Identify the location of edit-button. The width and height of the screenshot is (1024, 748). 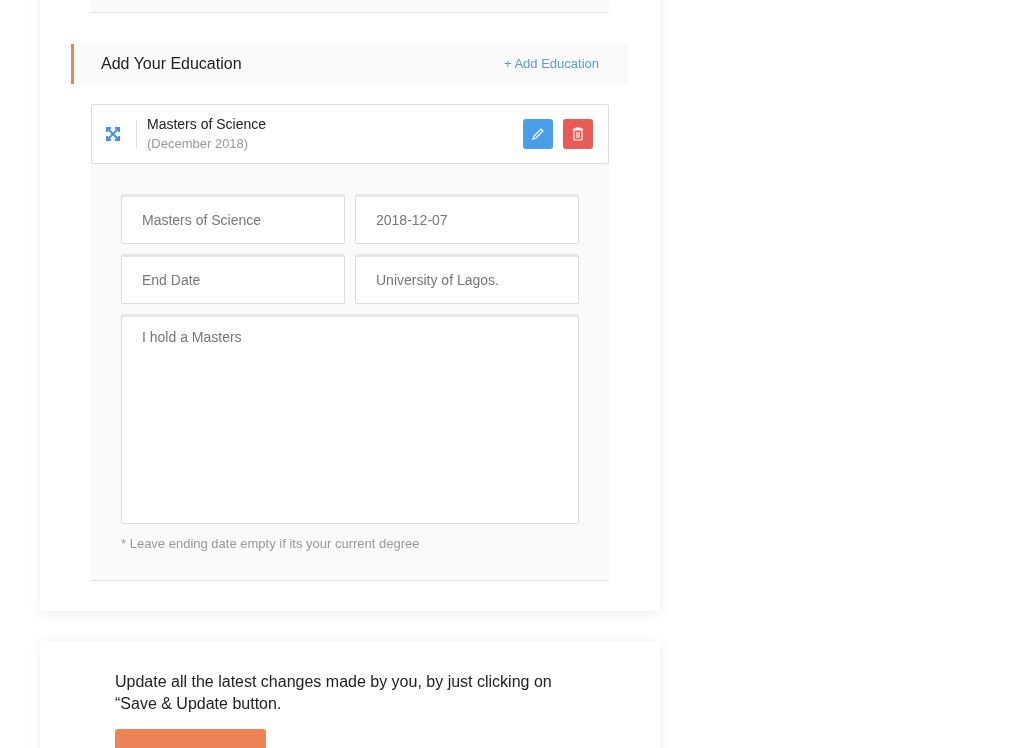
(538, 134).